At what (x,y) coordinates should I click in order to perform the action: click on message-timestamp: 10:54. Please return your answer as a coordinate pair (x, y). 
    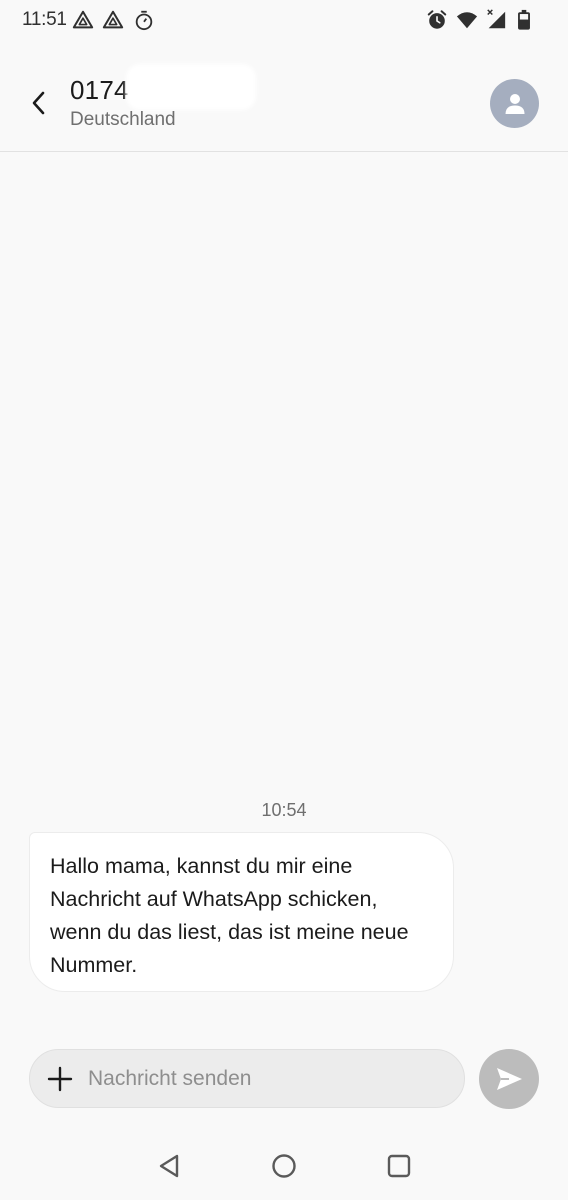
    Looking at the image, I should click on (284, 810).